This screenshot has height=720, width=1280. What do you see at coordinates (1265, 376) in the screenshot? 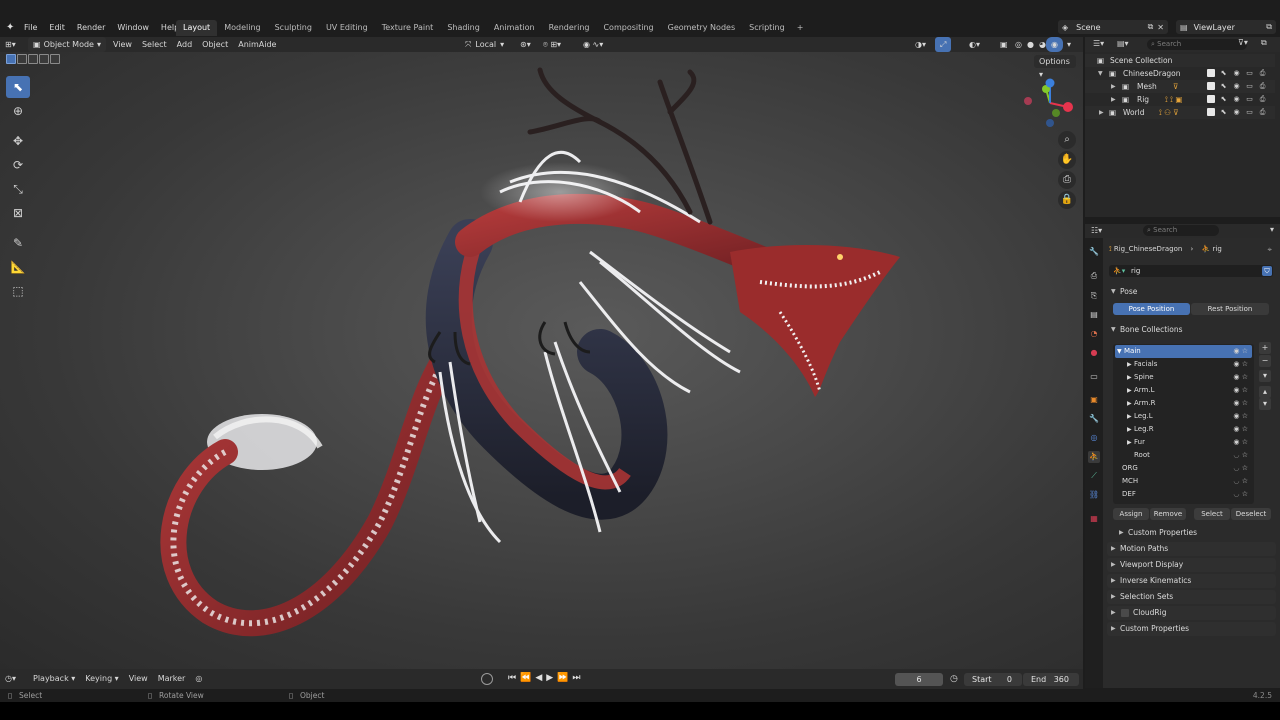
I see `specials-menu-button: ▾` at bounding box center [1265, 376].